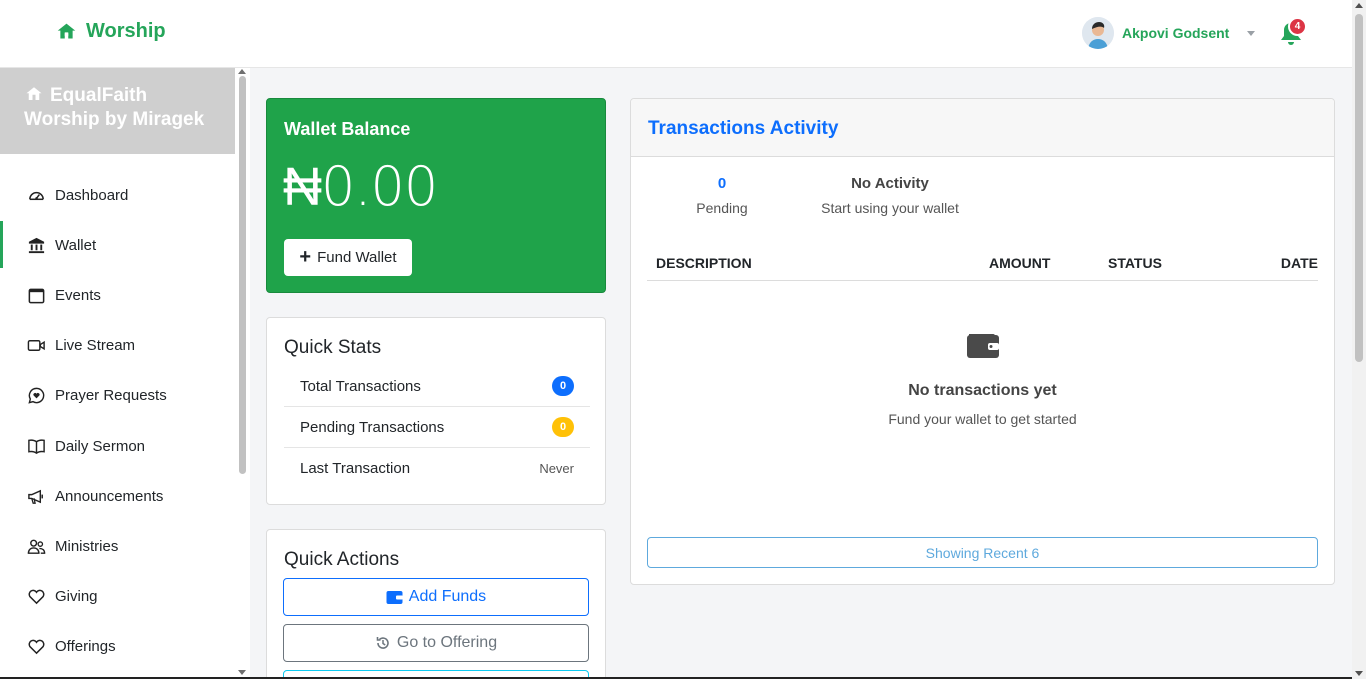 This screenshot has height=679, width=1366. I want to click on quick-actions-card: Quick Actions Add Funds Go to Offering, so click(436, 604).